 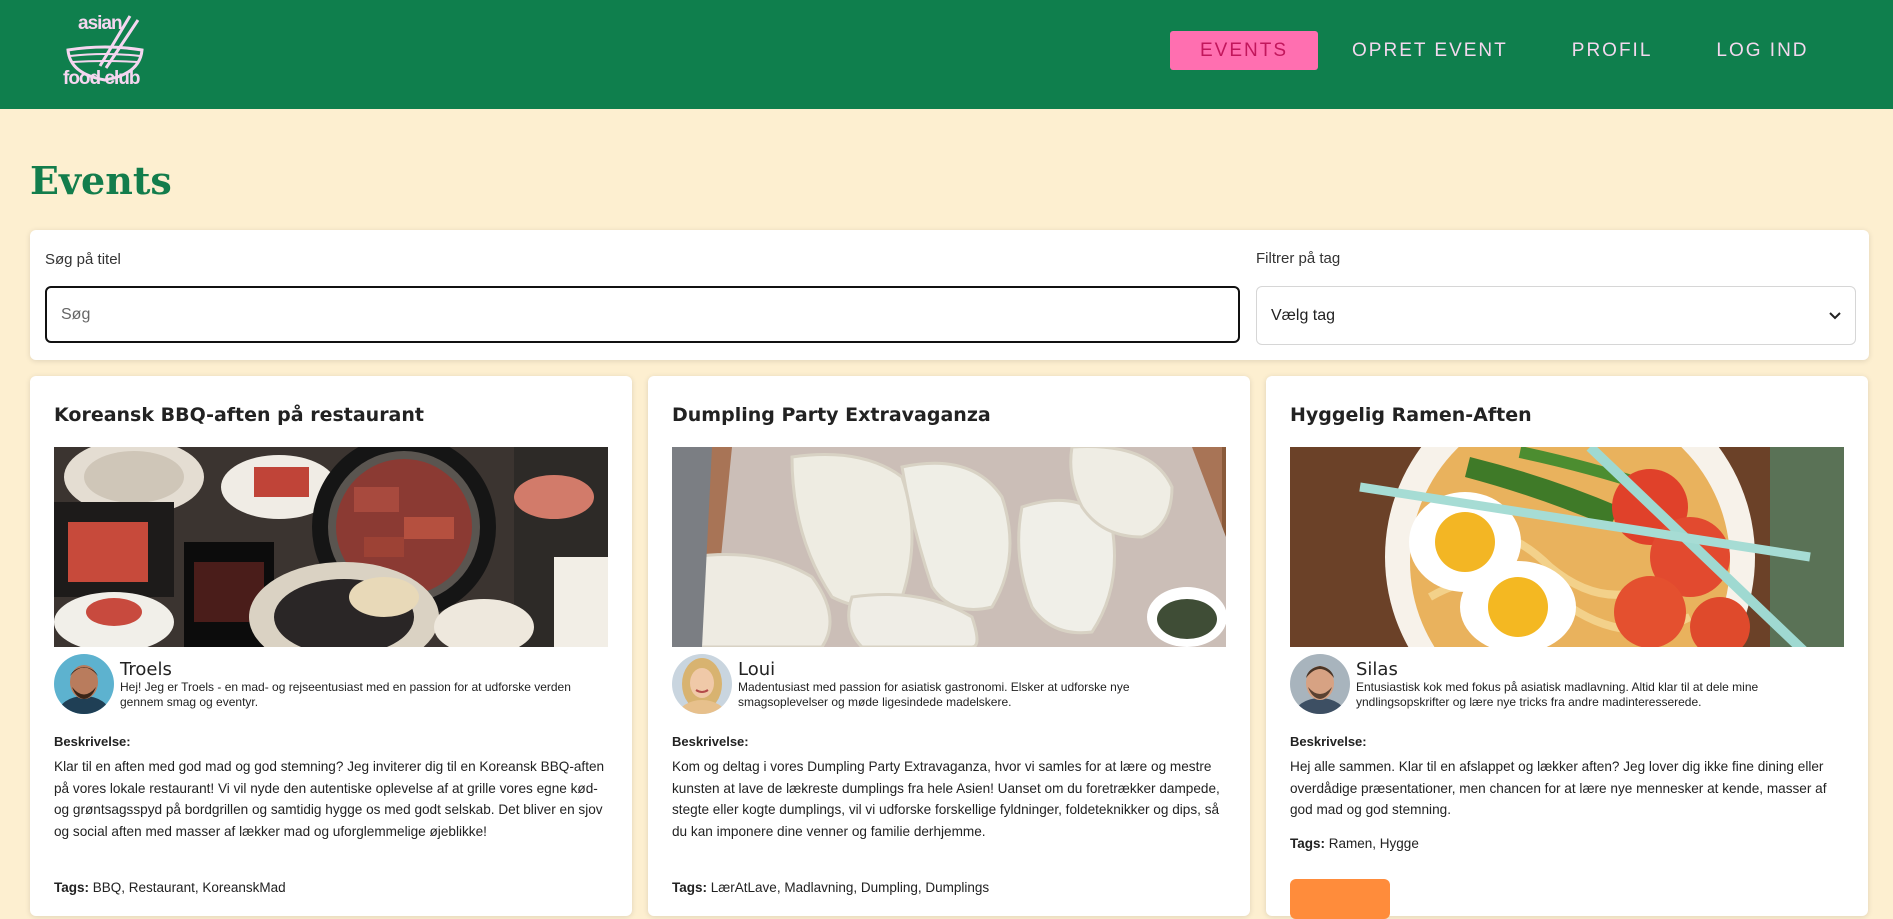 What do you see at coordinates (949, 547) in the screenshot?
I see `dumplings-photo` at bounding box center [949, 547].